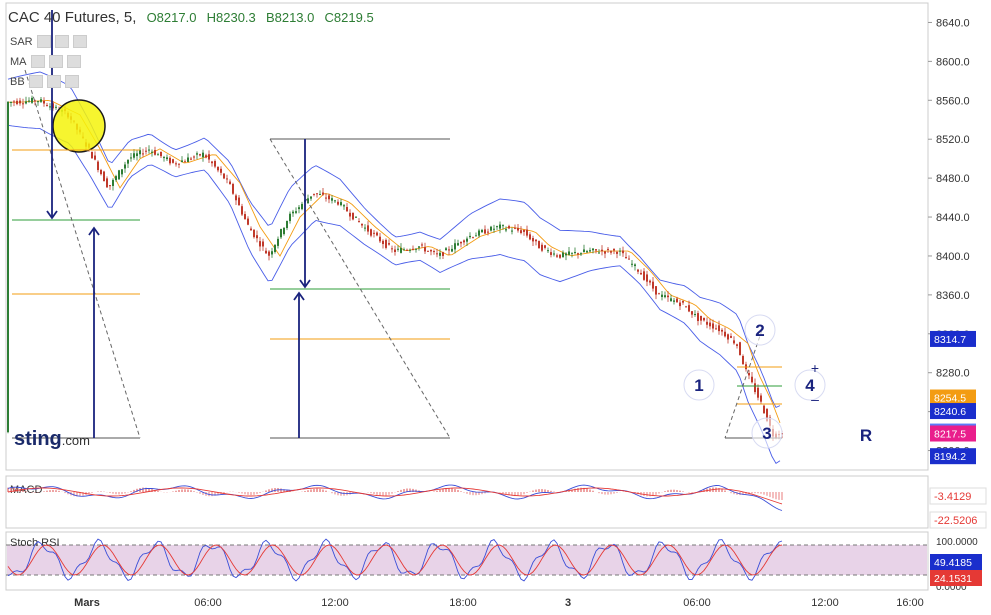 This screenshot has height=615, width=991. What do you see at coordinates (45, 61) in the screenshot?
I see `indicator-ma: MA` at bounding box center [45, 61].